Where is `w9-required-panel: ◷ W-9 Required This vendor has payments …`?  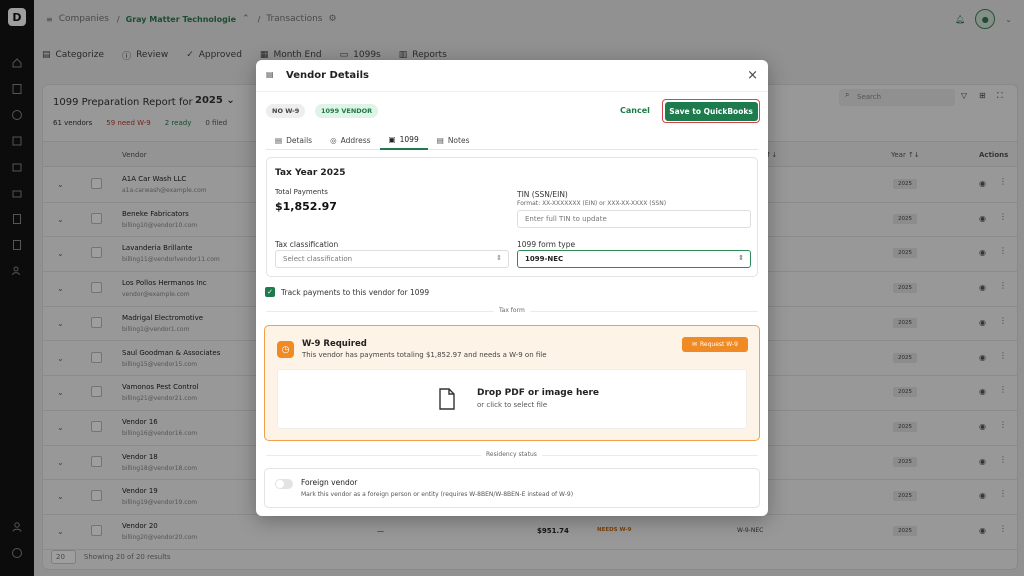 w9-required-panel: ◷ W-9 Required This vendor has payments … is located at coordinates (512, 383).